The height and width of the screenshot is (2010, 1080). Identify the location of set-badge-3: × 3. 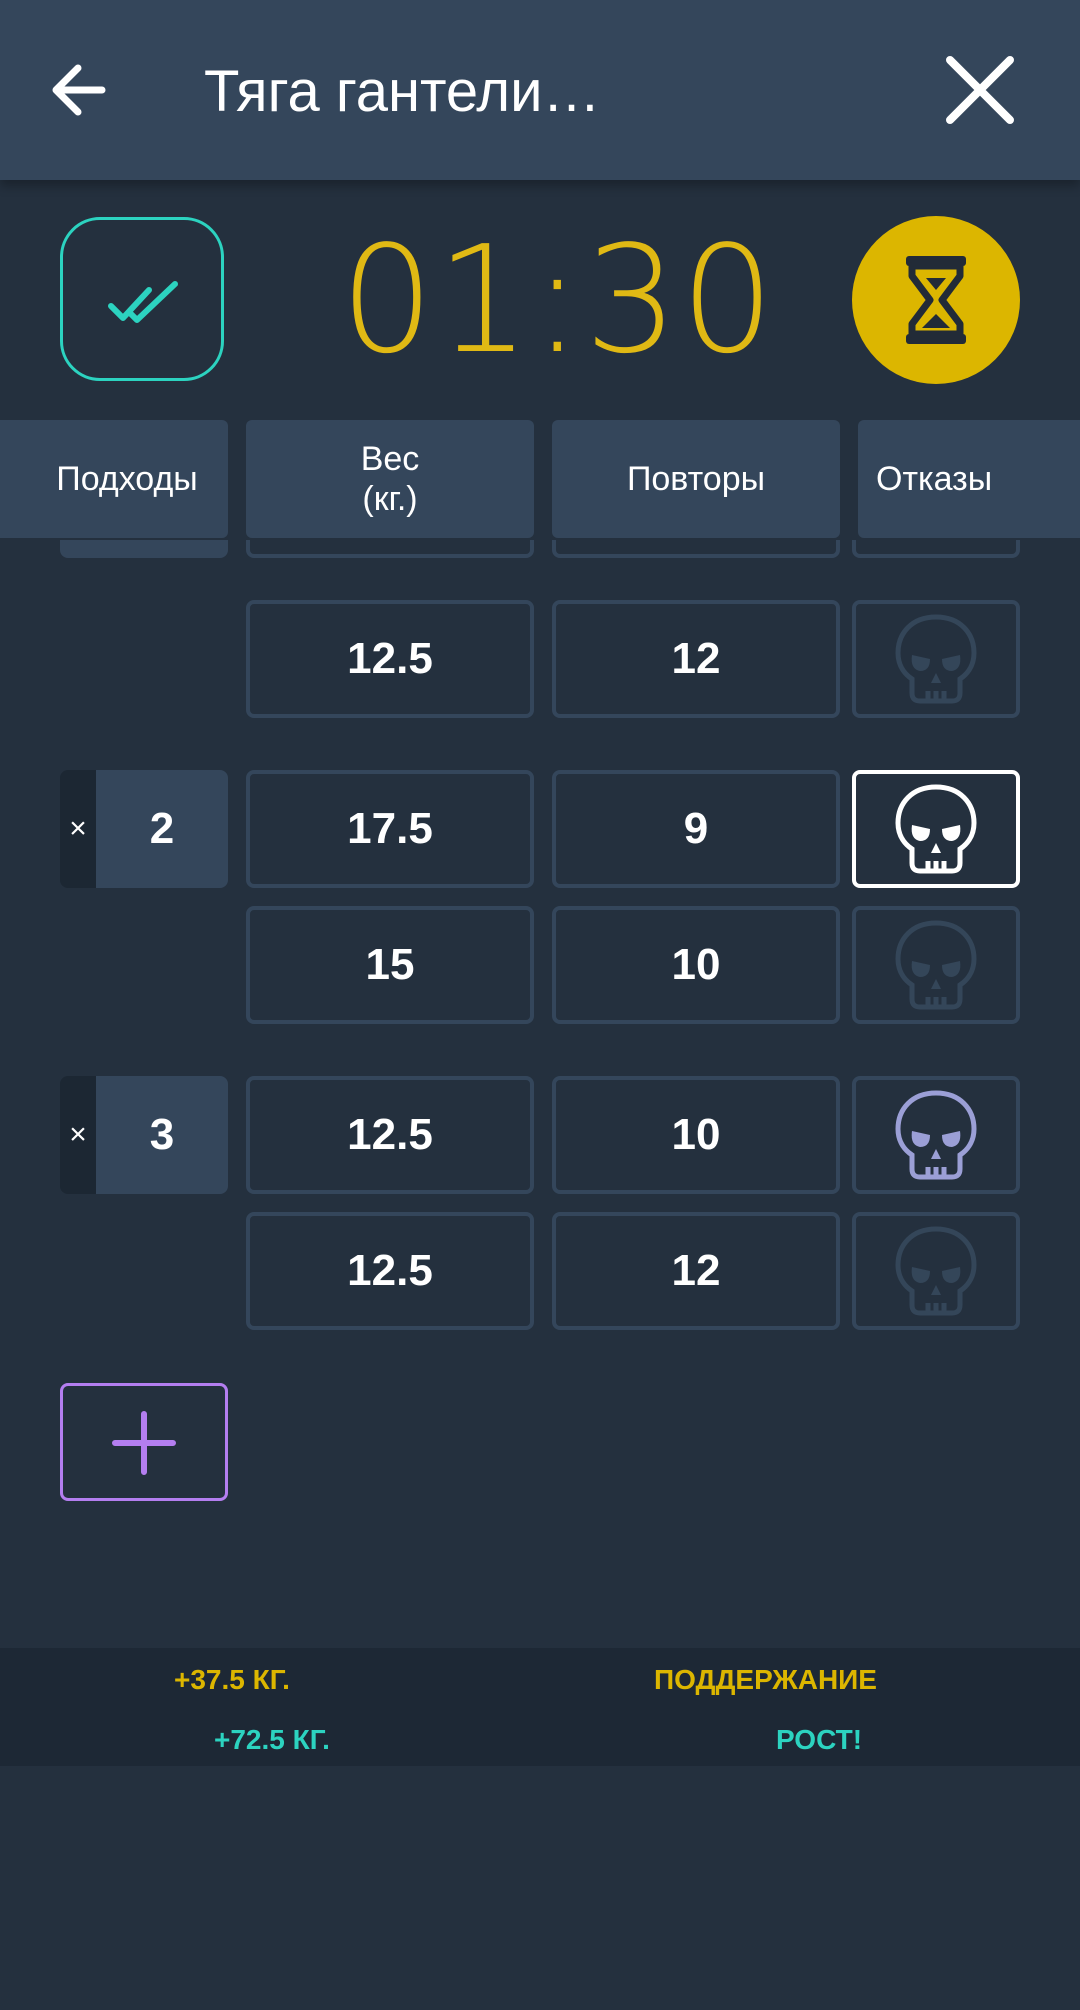
(144, 1135).